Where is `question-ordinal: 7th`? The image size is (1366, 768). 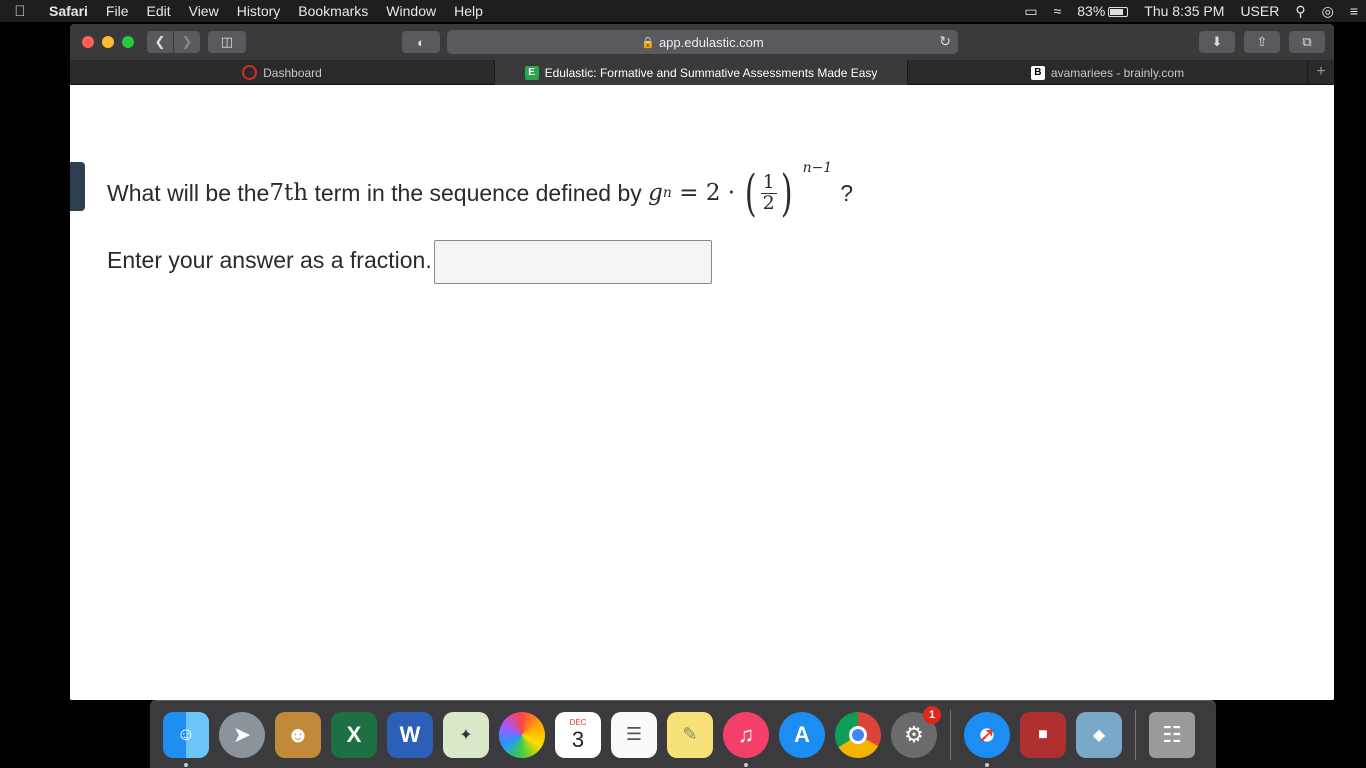
question-ordinal: 7th is located at coordinates (289, 193).